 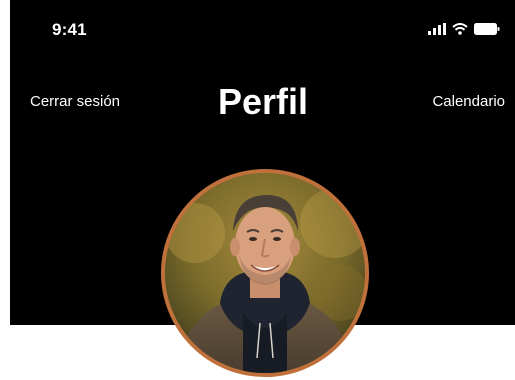 I want to click on status-time: 9:41, so click(x=69, y=29).